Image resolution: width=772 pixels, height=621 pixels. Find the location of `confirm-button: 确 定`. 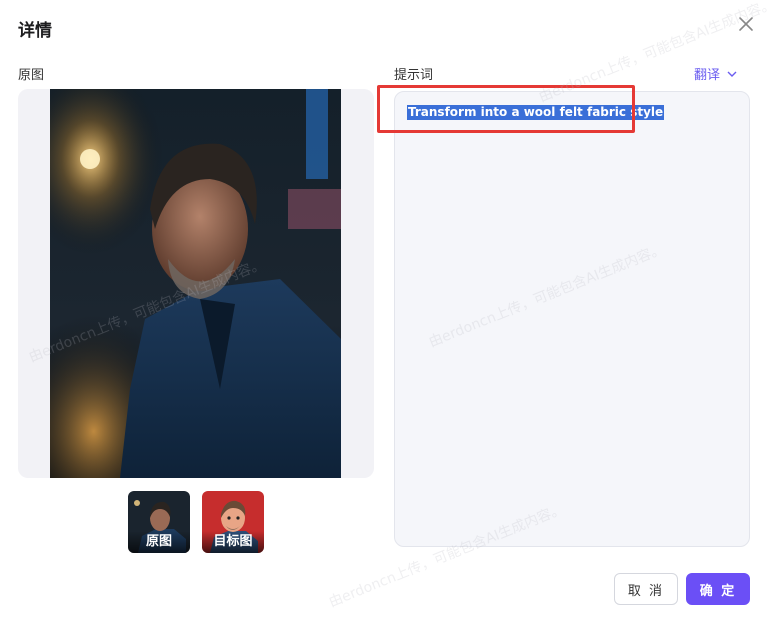

confirm-button: 确 定 is located at coordinates (718, 589).